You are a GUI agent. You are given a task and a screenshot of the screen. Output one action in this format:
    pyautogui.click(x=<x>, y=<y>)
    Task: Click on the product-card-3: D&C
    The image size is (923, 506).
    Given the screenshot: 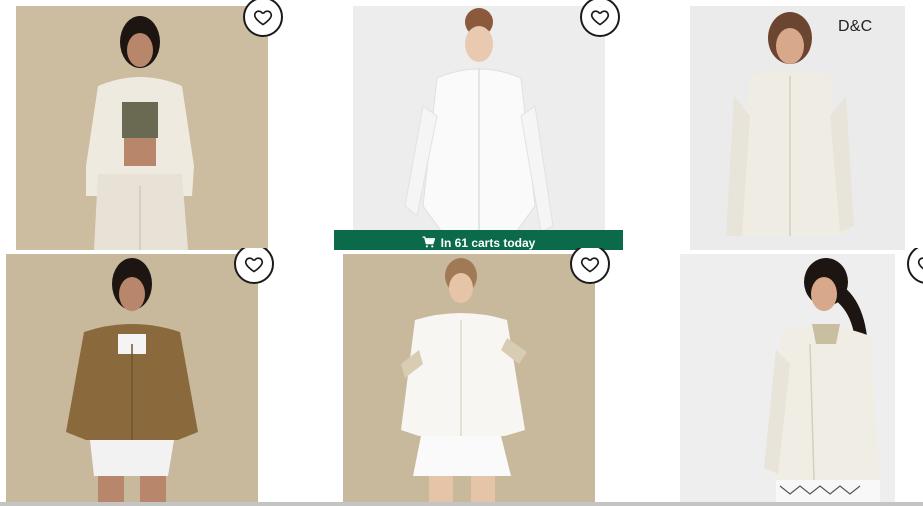 What is the action you would take?
    pyautogui.click(x=789, y=125)
    